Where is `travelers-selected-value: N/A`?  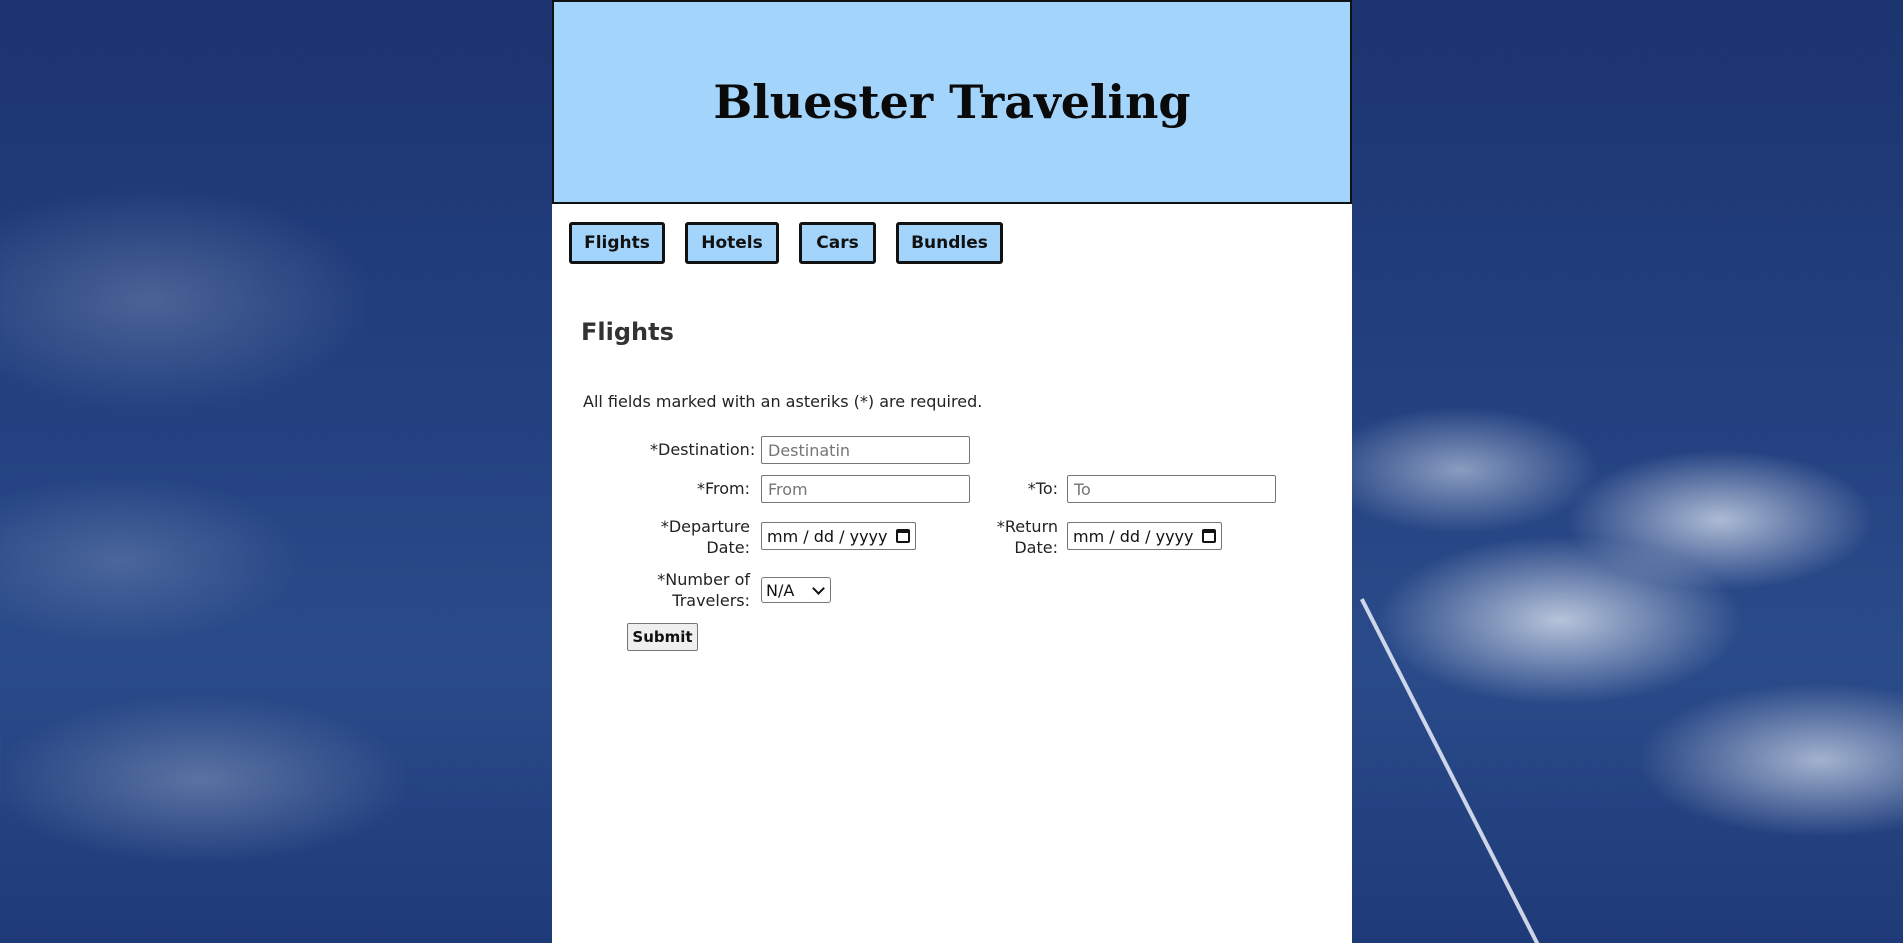
travelers-selected-value: N/A is located at coordinates (780, 590).